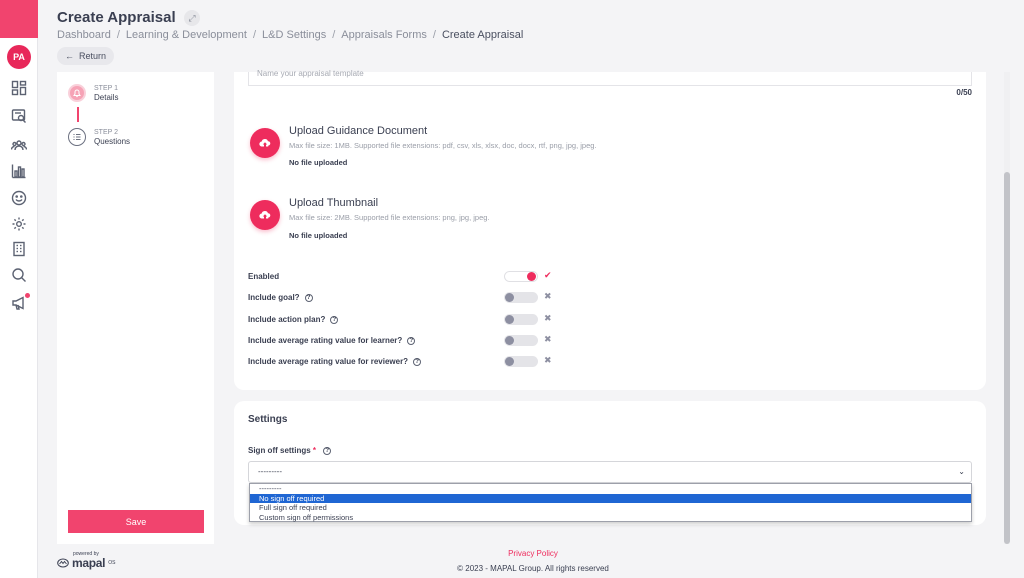 The width and height of the screenshot is (1024, 578). I want to click on settings-title: Settings, so click(268, 419).